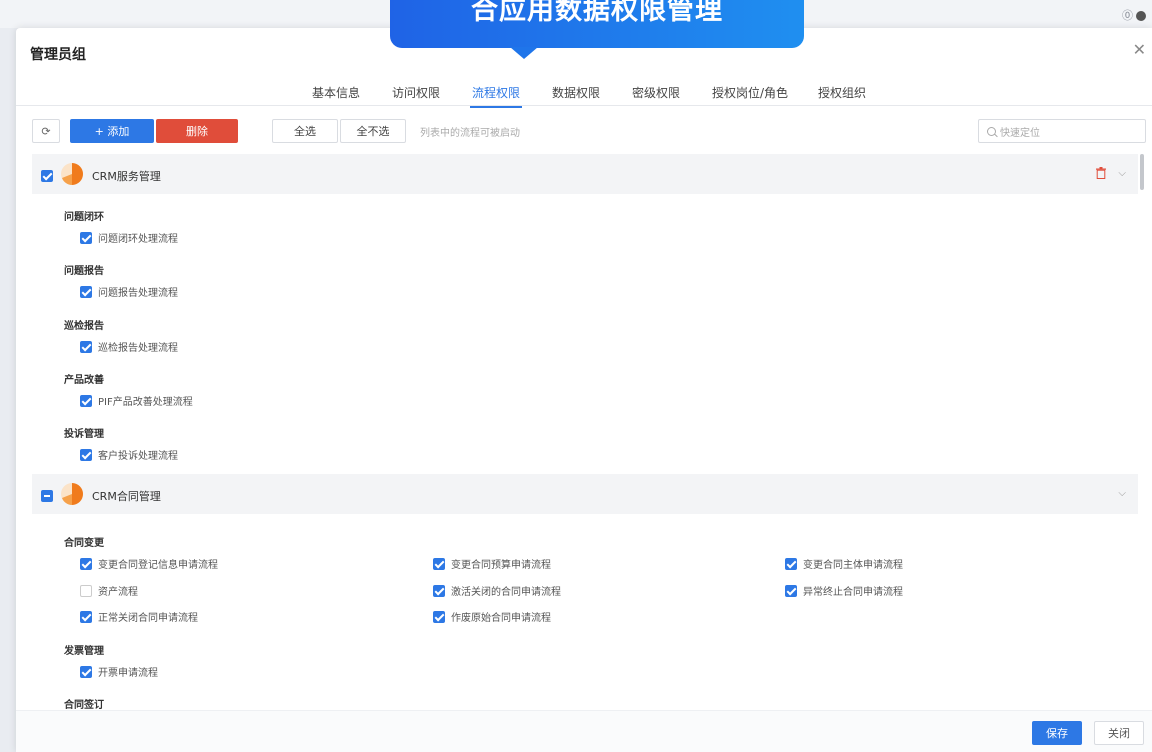 Image resolution: width=1152 pixels, height=752 pixels. What do you see at coordinates (84, 705) in the screenshot?
I see `category-label: 合同签订` at bounding box center [84, 705].